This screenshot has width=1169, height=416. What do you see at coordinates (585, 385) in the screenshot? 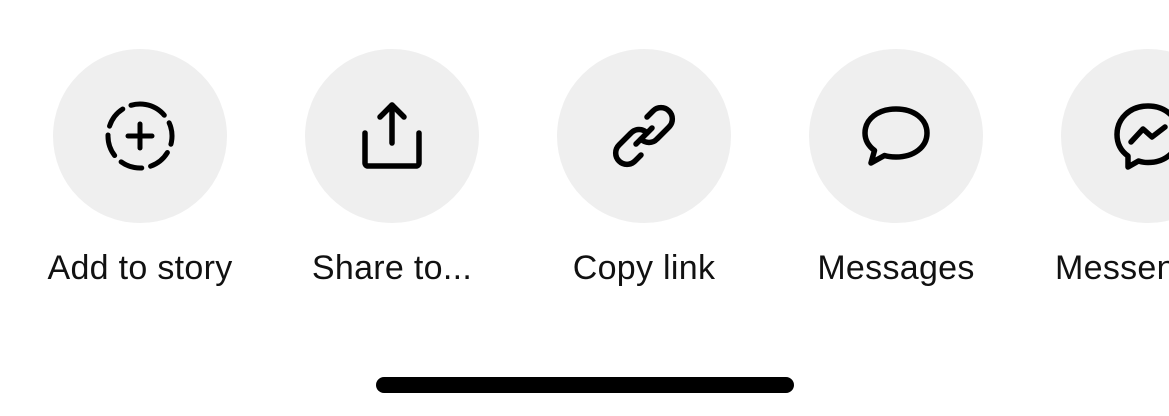
I see `home-indicator-bar` at bounding box center [585, 385].